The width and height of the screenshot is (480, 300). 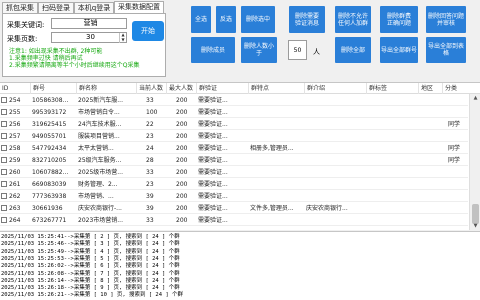 What do you see at coordinates (150, 196) in the screenshot?
I see `cell-cur: 39` at bounding box center [150, 196].